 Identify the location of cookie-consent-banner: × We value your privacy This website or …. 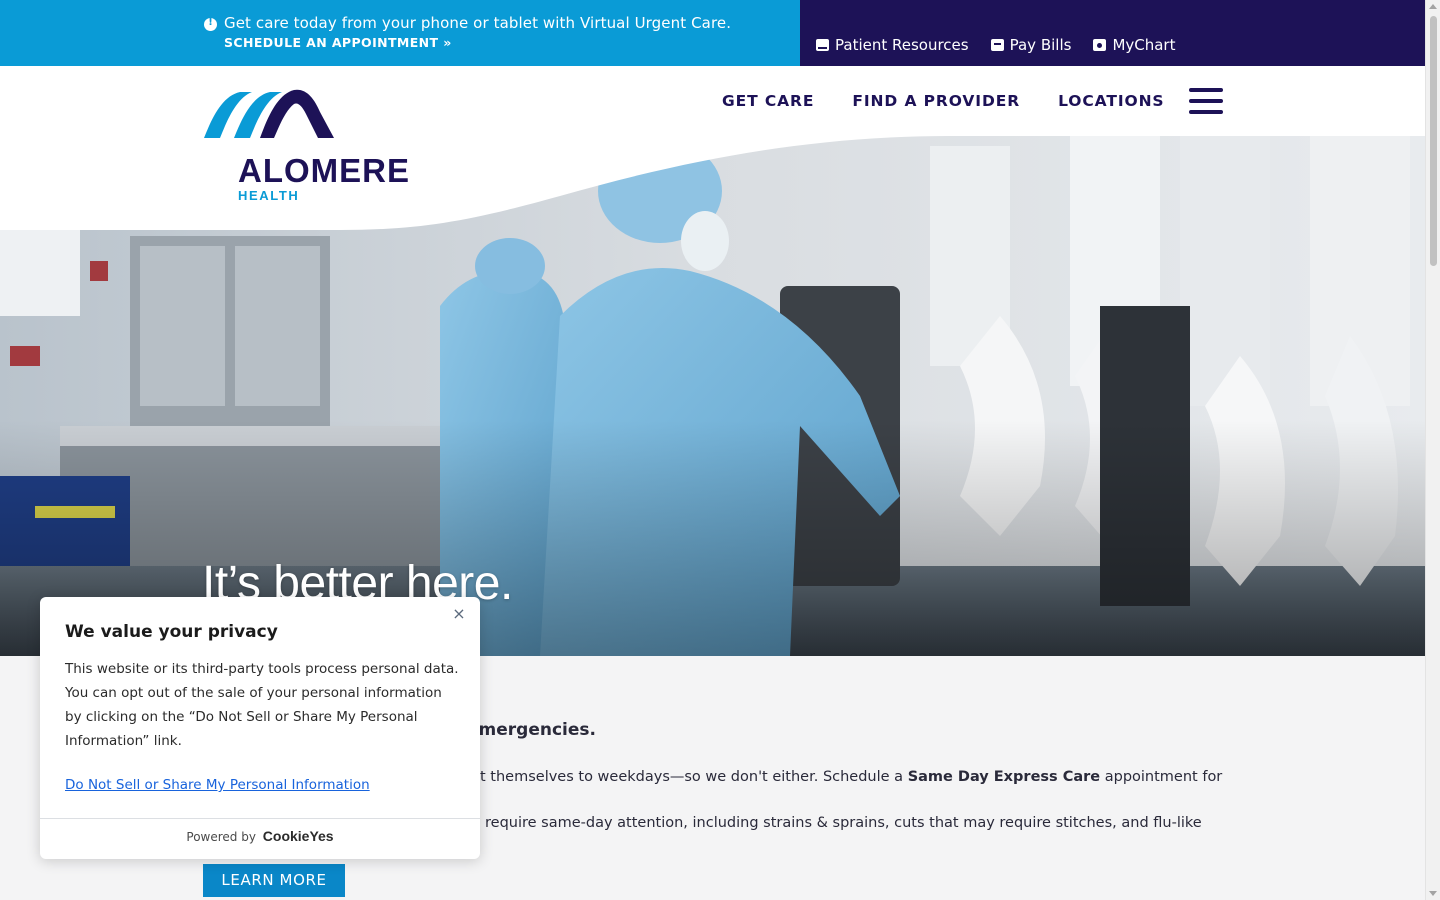
(260, 728).